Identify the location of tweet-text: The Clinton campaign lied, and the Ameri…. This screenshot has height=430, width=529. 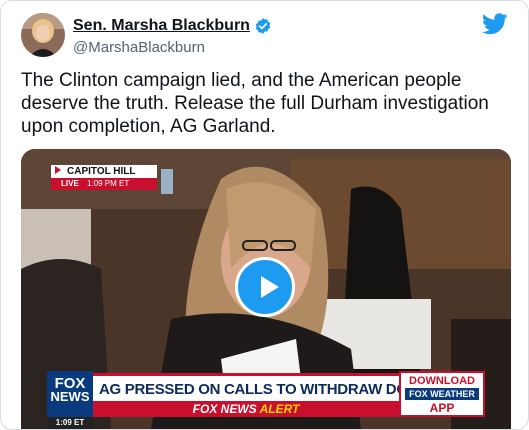
(255, 103).